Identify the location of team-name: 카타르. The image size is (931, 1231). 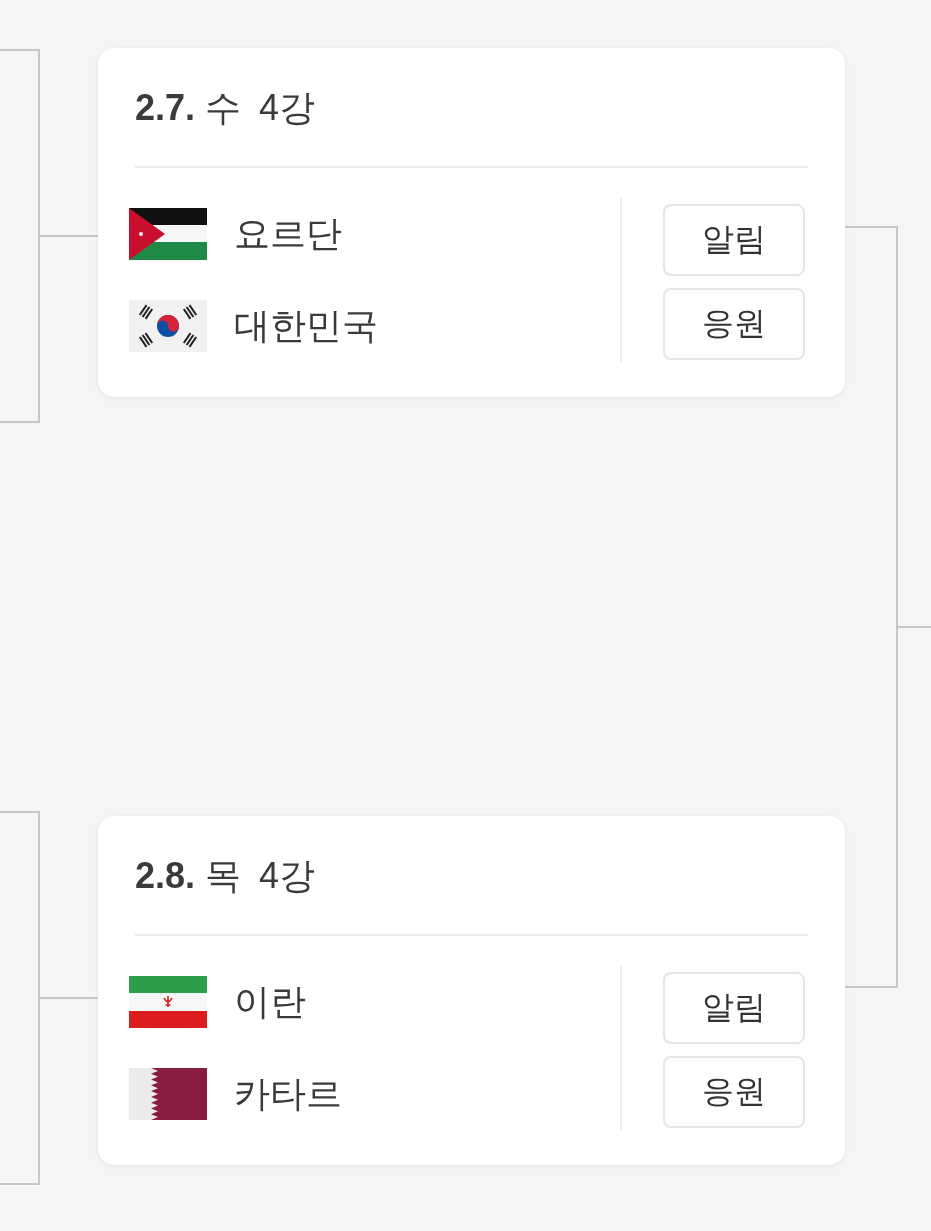
(288, 1093).